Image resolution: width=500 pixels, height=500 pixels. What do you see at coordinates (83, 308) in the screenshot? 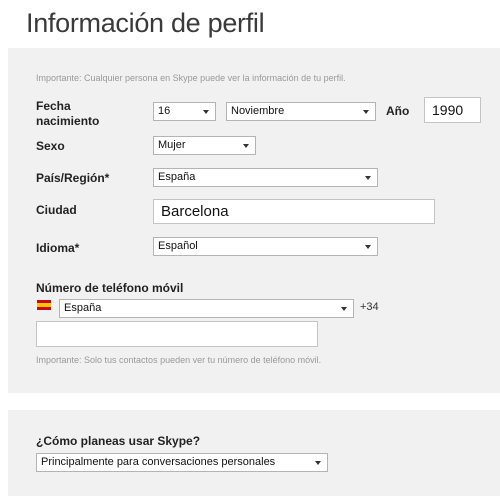
I see `phone-country-value: España` at bounding box center [83, 308].